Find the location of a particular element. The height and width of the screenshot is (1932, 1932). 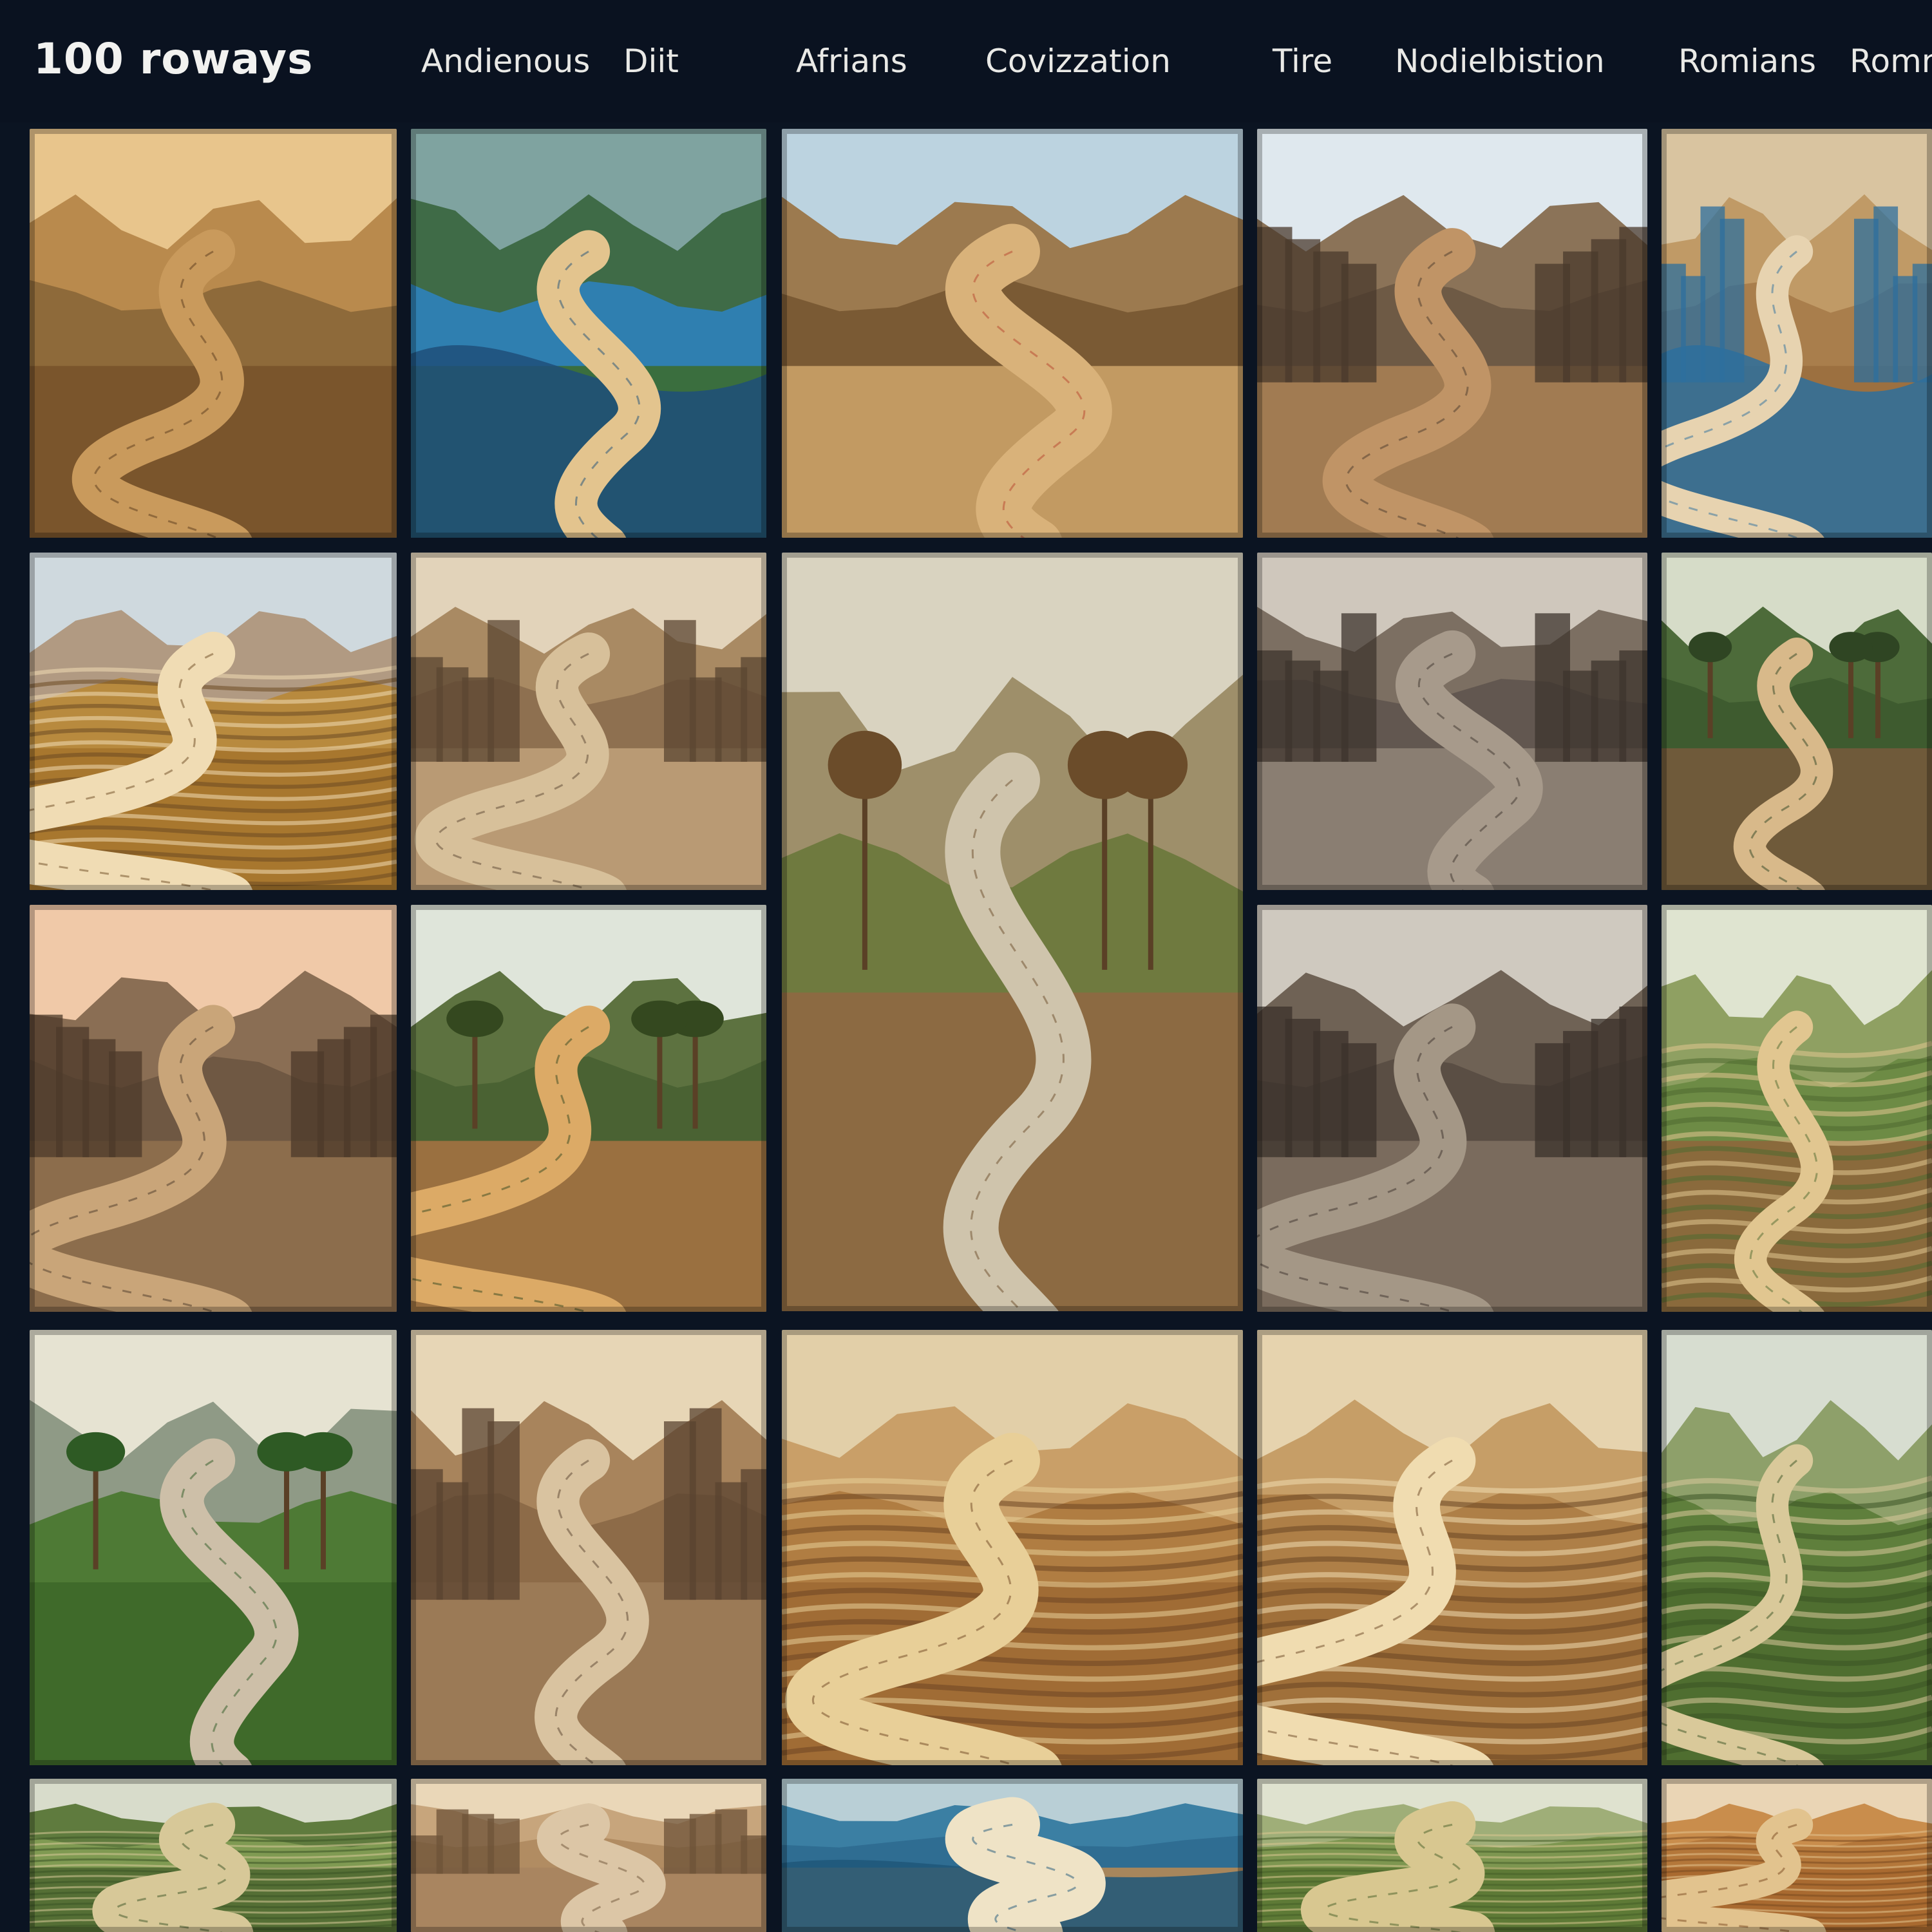

gallery-tile-terrace-road is located at coordinates (1797, 1108).